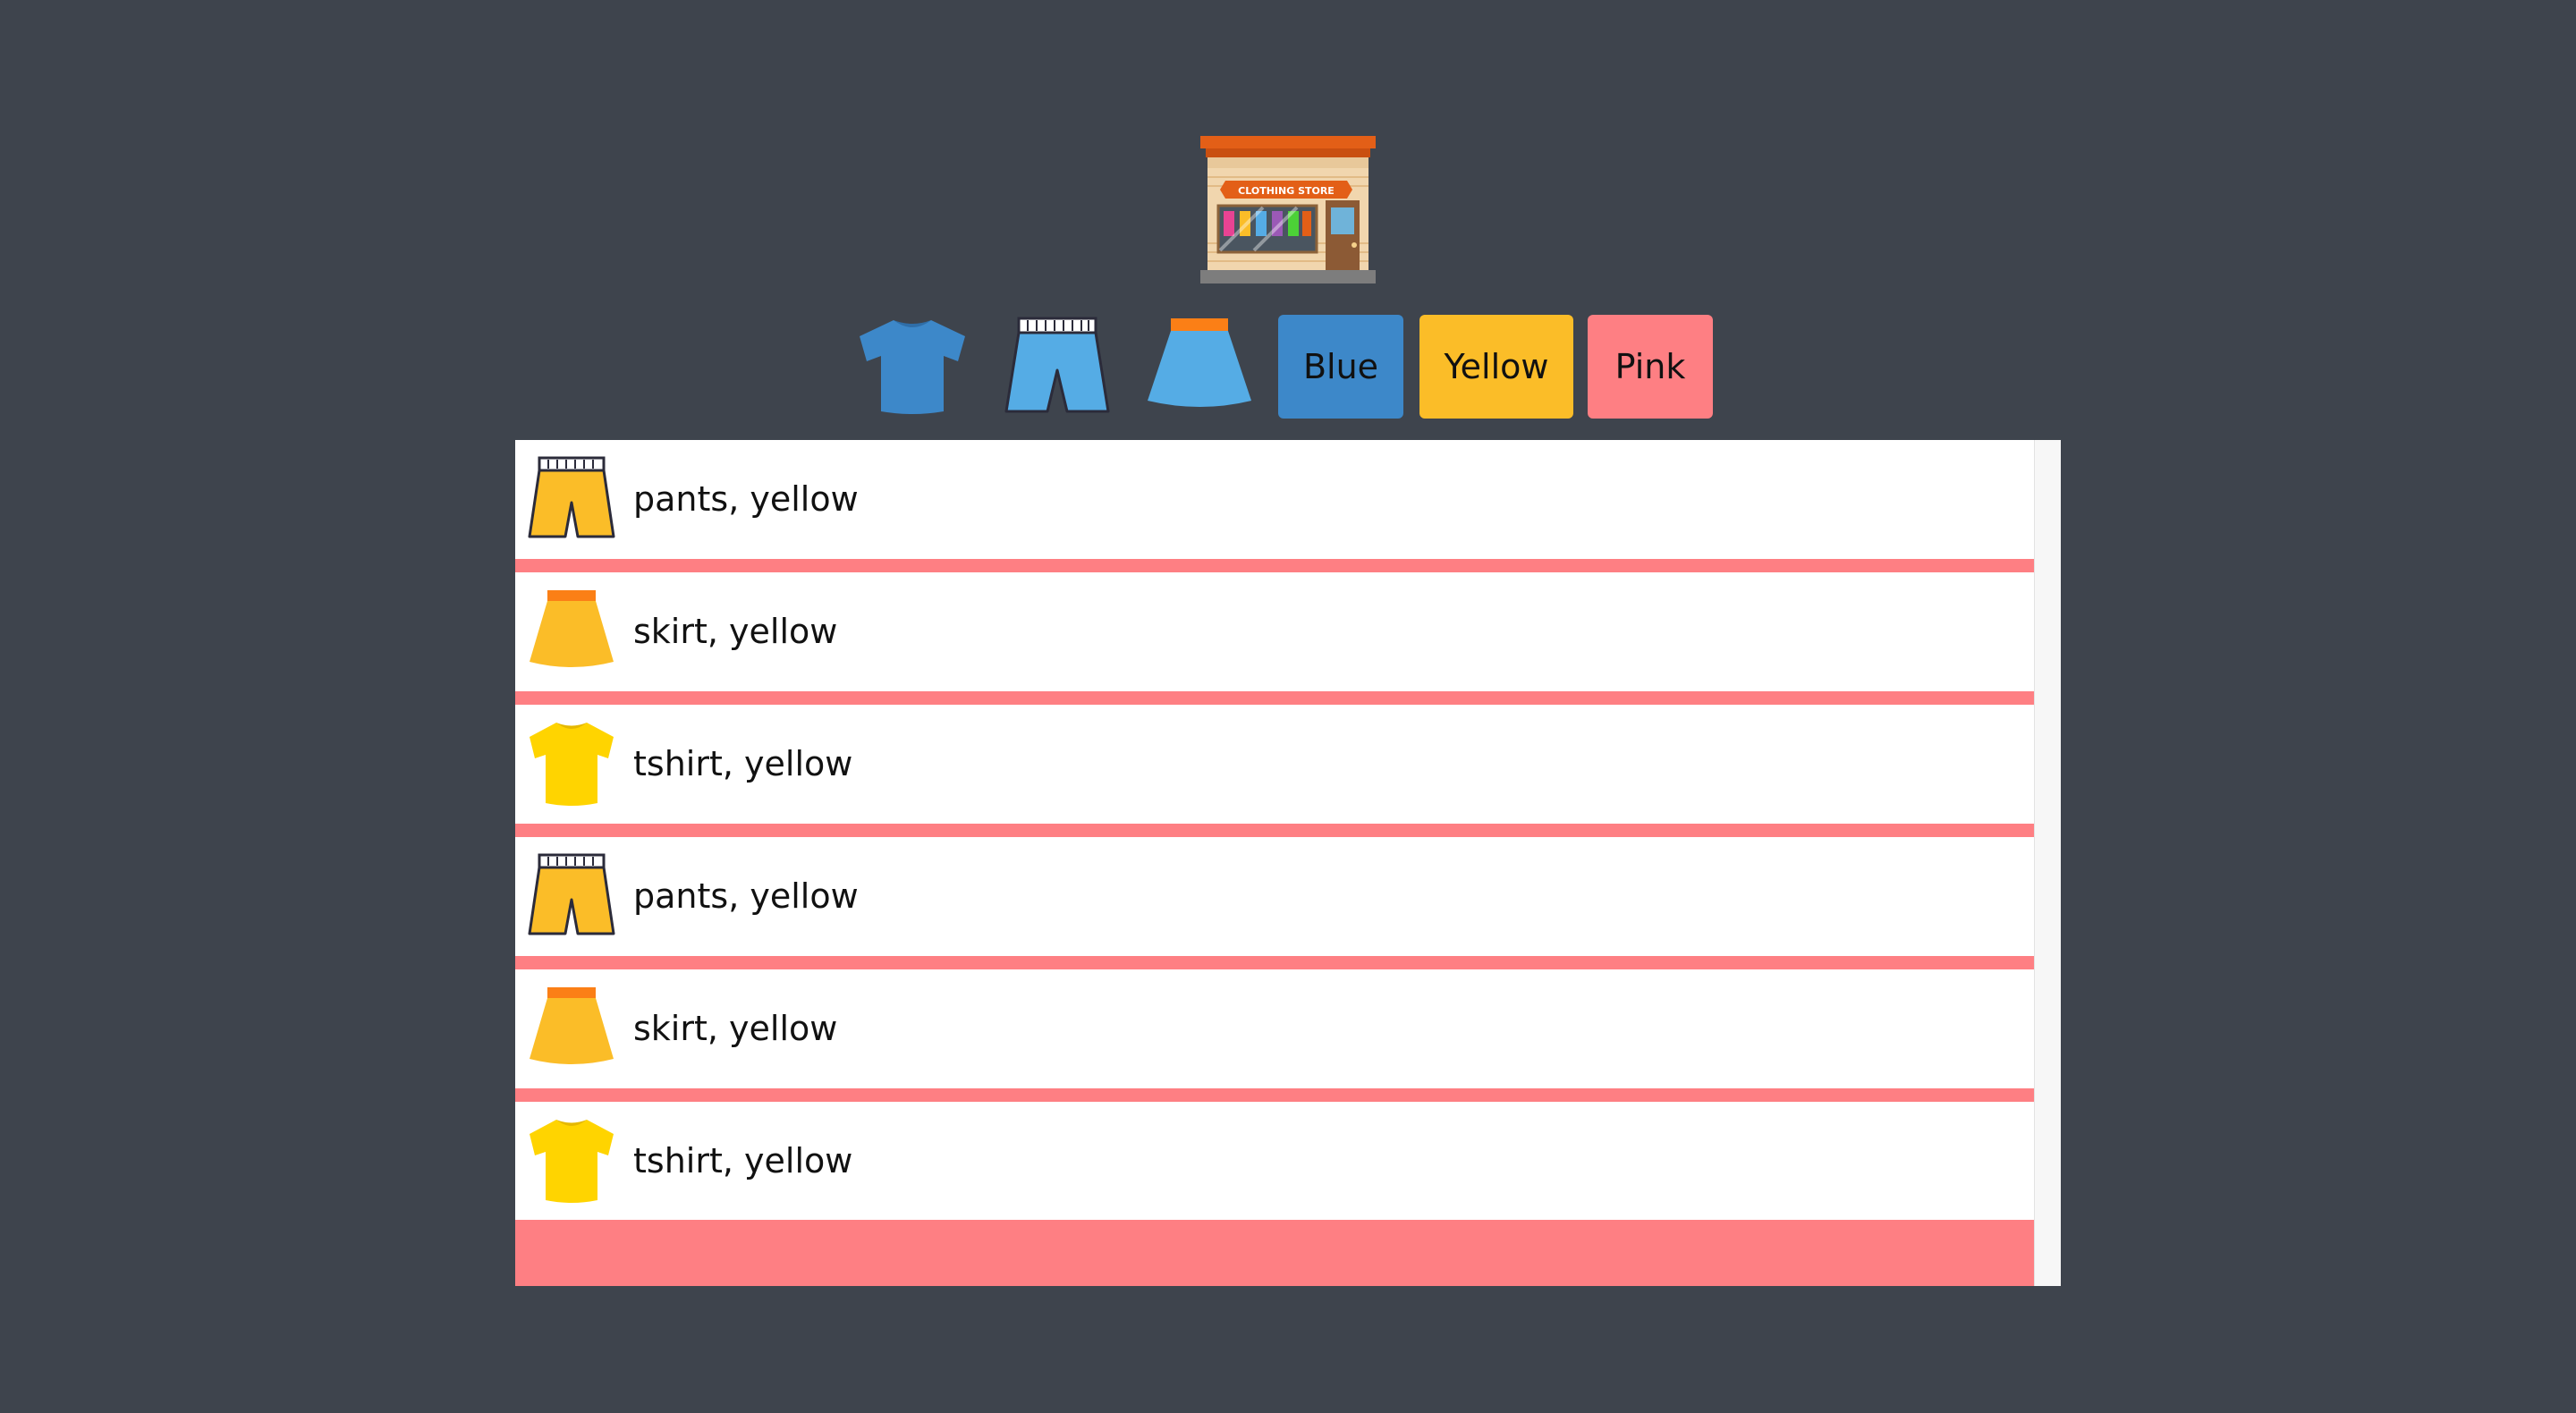 Image resolution: width=2576 pixels, height=1413 pixels. Describe the element at coordinates (1340, 367) in the screenshot. I see `blue-filter-button: Blue` at that location.